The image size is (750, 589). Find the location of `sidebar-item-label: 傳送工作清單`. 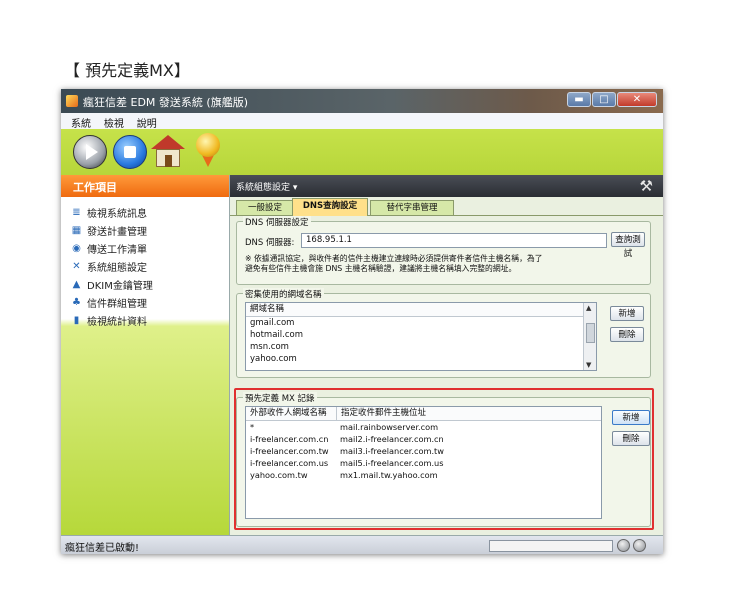

sidebar-item-label: 傳送工作清單 is located at coordinates (117, 250).